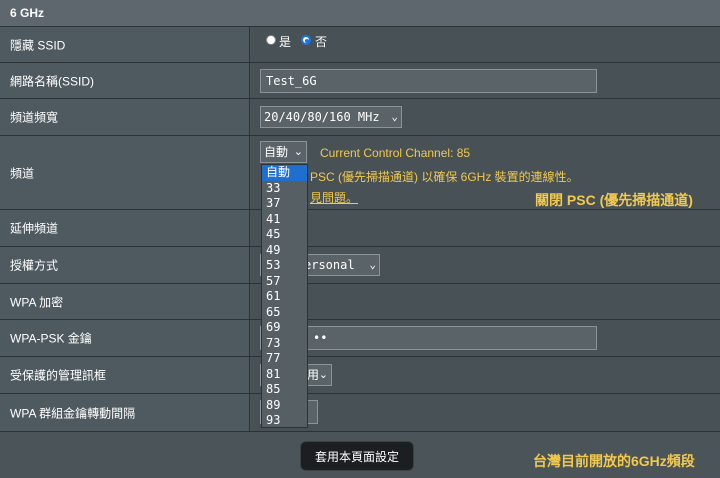 This screenshot has width=720, height=478. Describe the element at coordinates (284, 220) in the screenshot. I see `channel-option: 41` at that location.